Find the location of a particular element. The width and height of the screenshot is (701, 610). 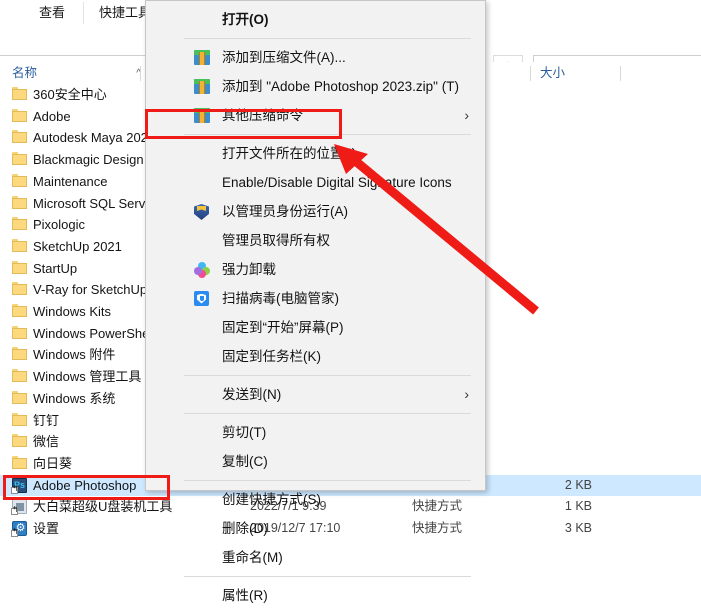

tab-view: 查看 is located at coordinates (52, 13).